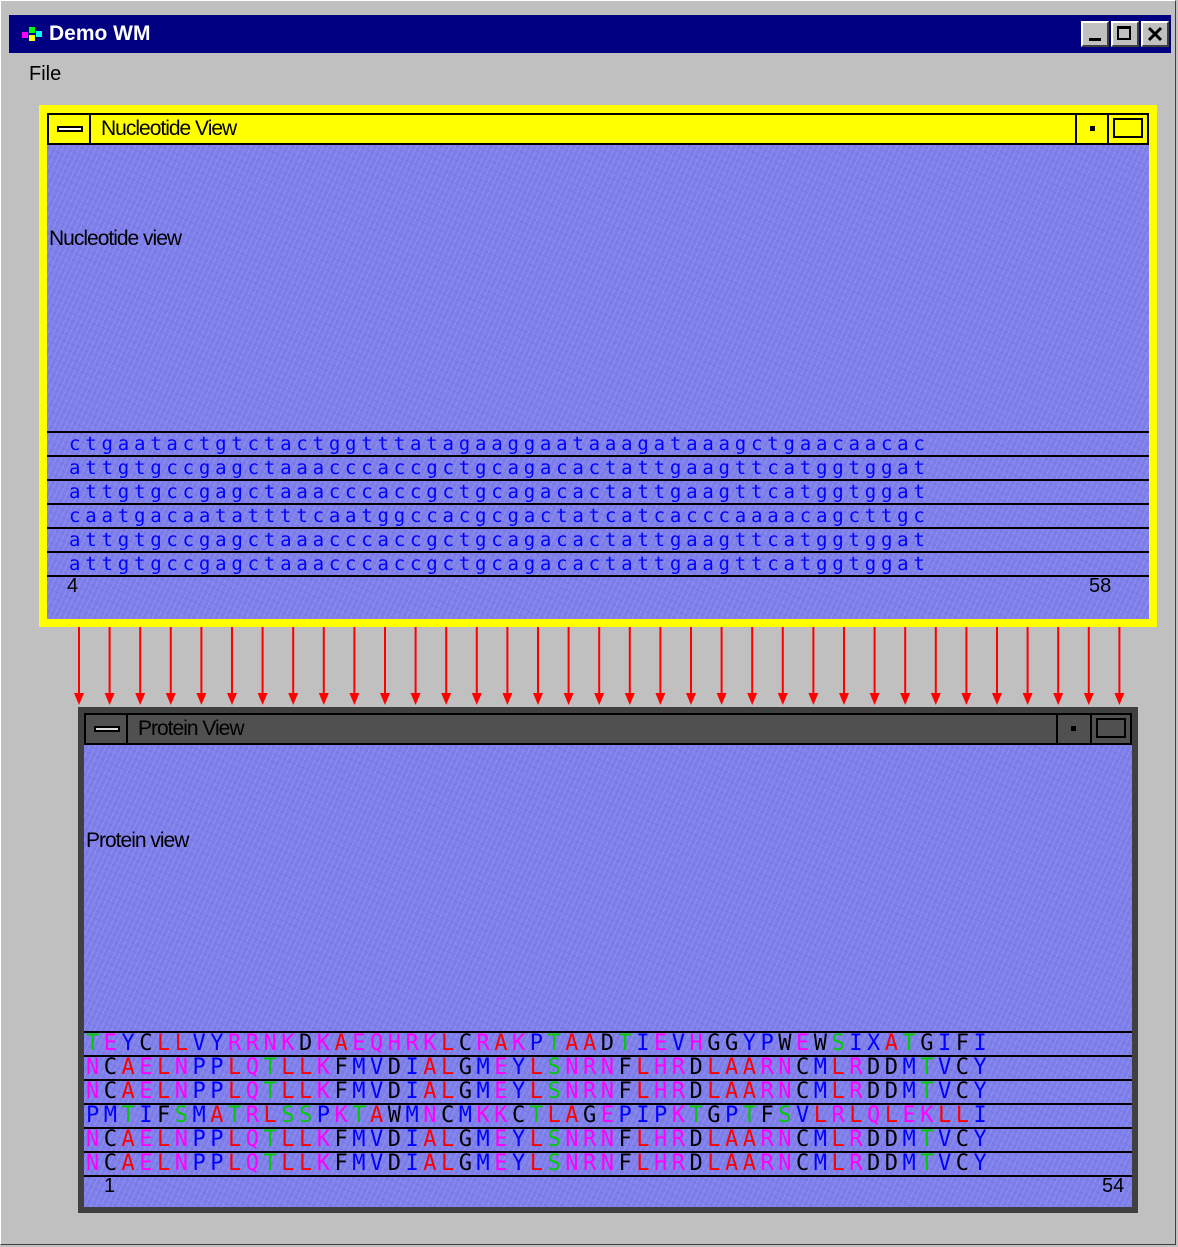 The image size is (1178, 1247). I want to click on nucleotide-system-menu-icon, so click(70, 129).